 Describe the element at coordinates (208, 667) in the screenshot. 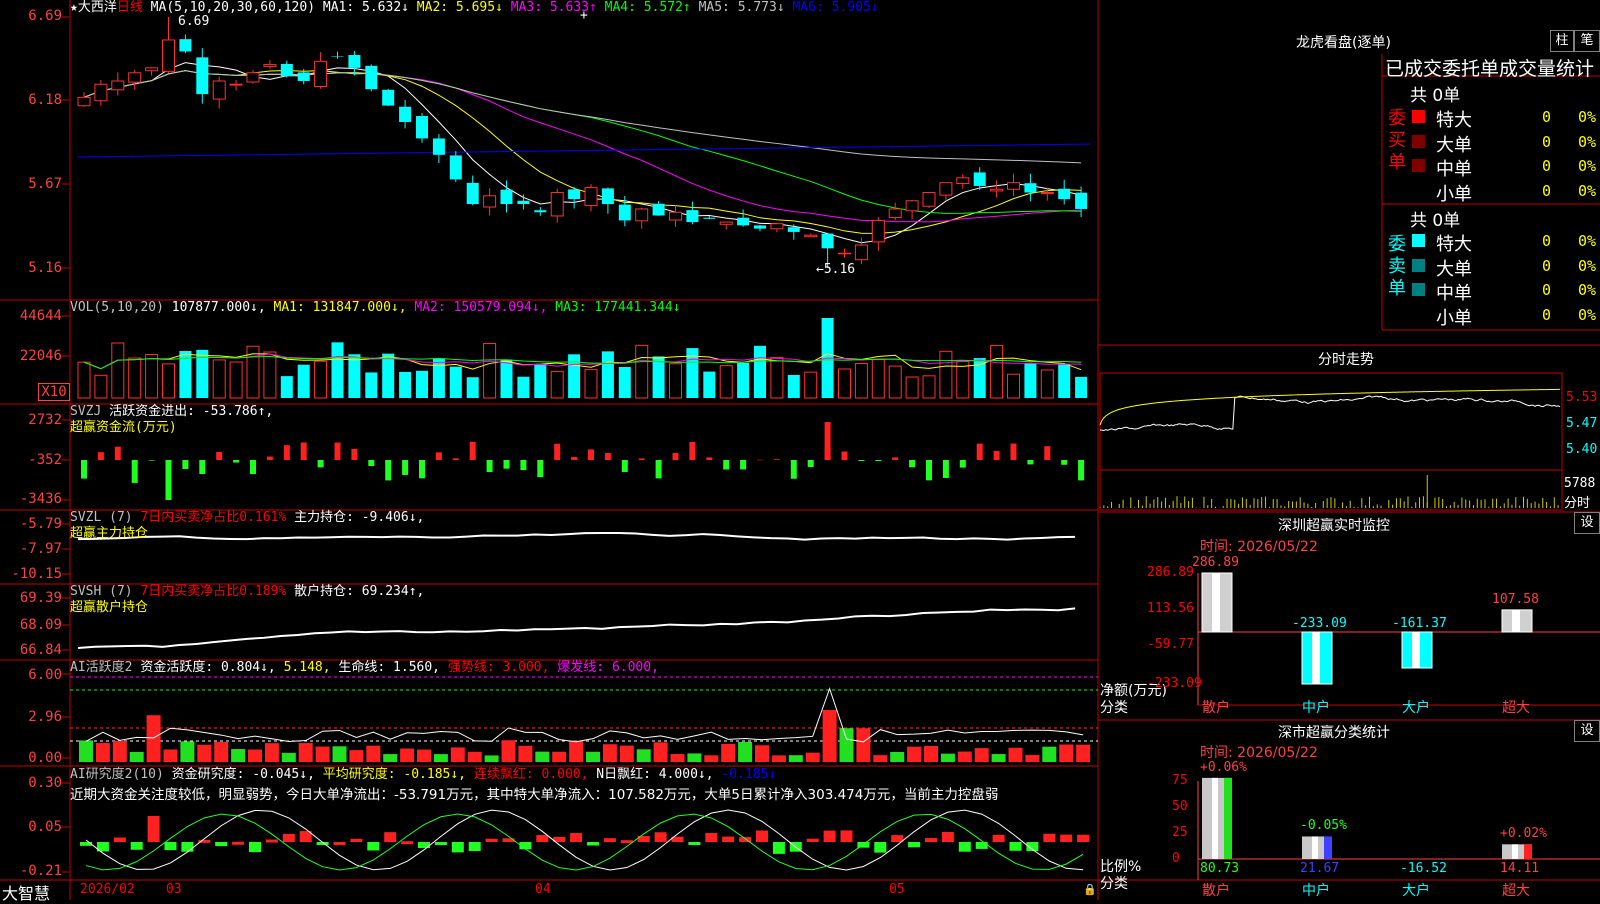

I see `ai1-val1: 资金活跃度: 0.804↓,` at that location.